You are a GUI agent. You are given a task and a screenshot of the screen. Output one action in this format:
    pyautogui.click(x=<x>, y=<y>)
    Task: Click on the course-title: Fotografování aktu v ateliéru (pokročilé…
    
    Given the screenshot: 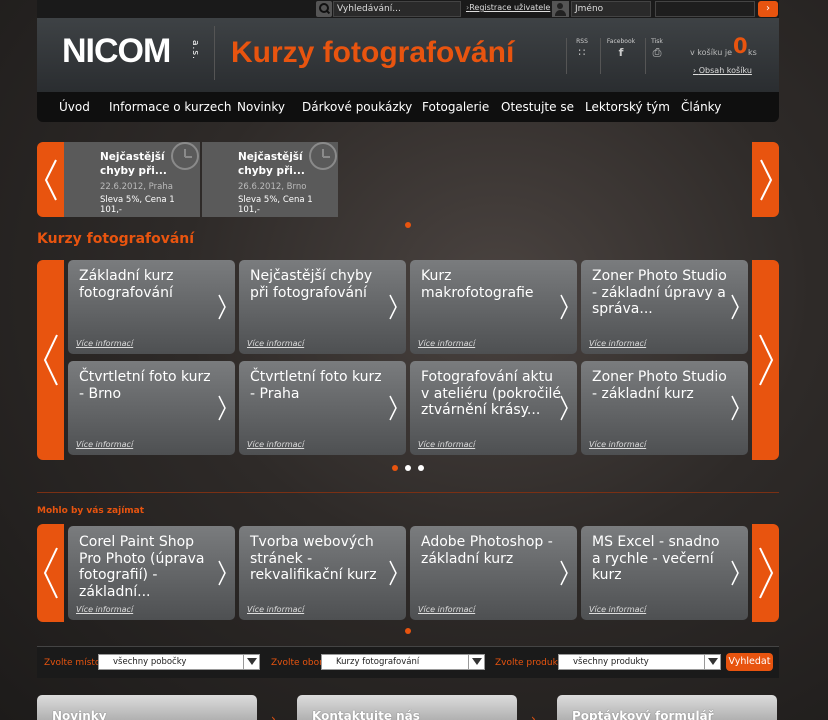 What is the action you would take?
    pyautogui.click(x=491, y=393)
    